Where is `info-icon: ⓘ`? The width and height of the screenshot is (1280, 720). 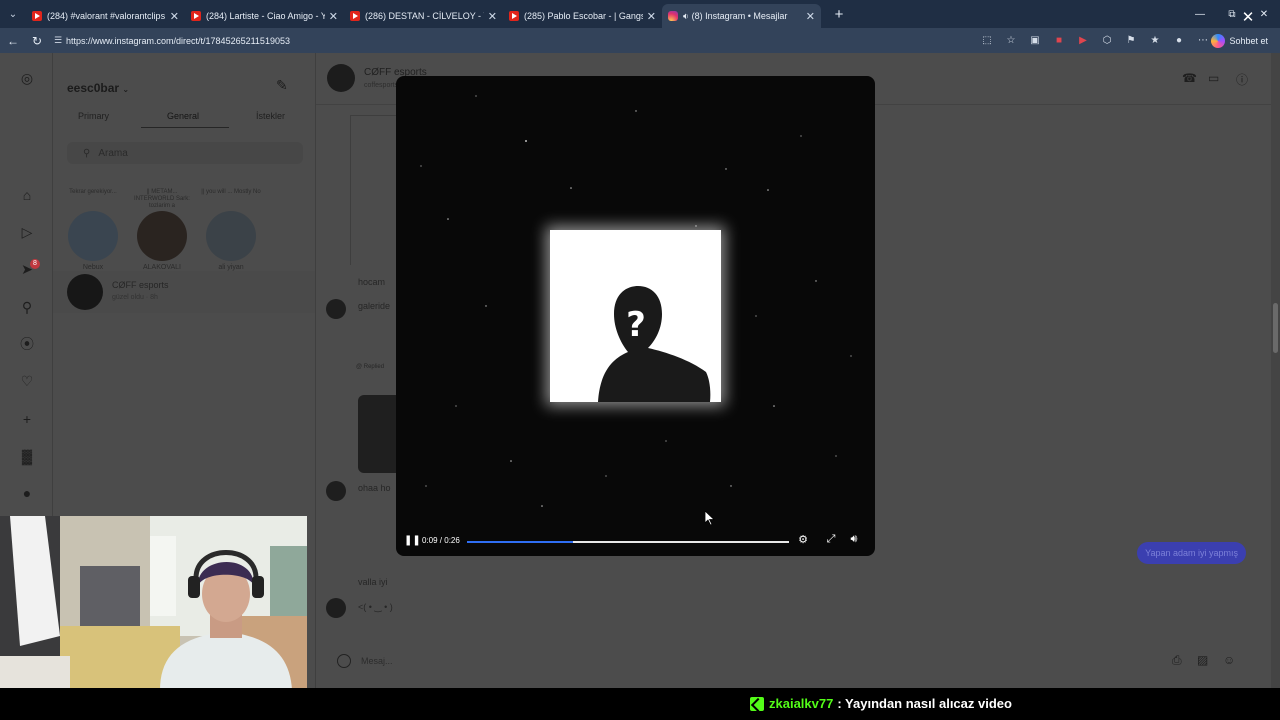 info-icon: ⓘ is located at coordinates (1244, 79).